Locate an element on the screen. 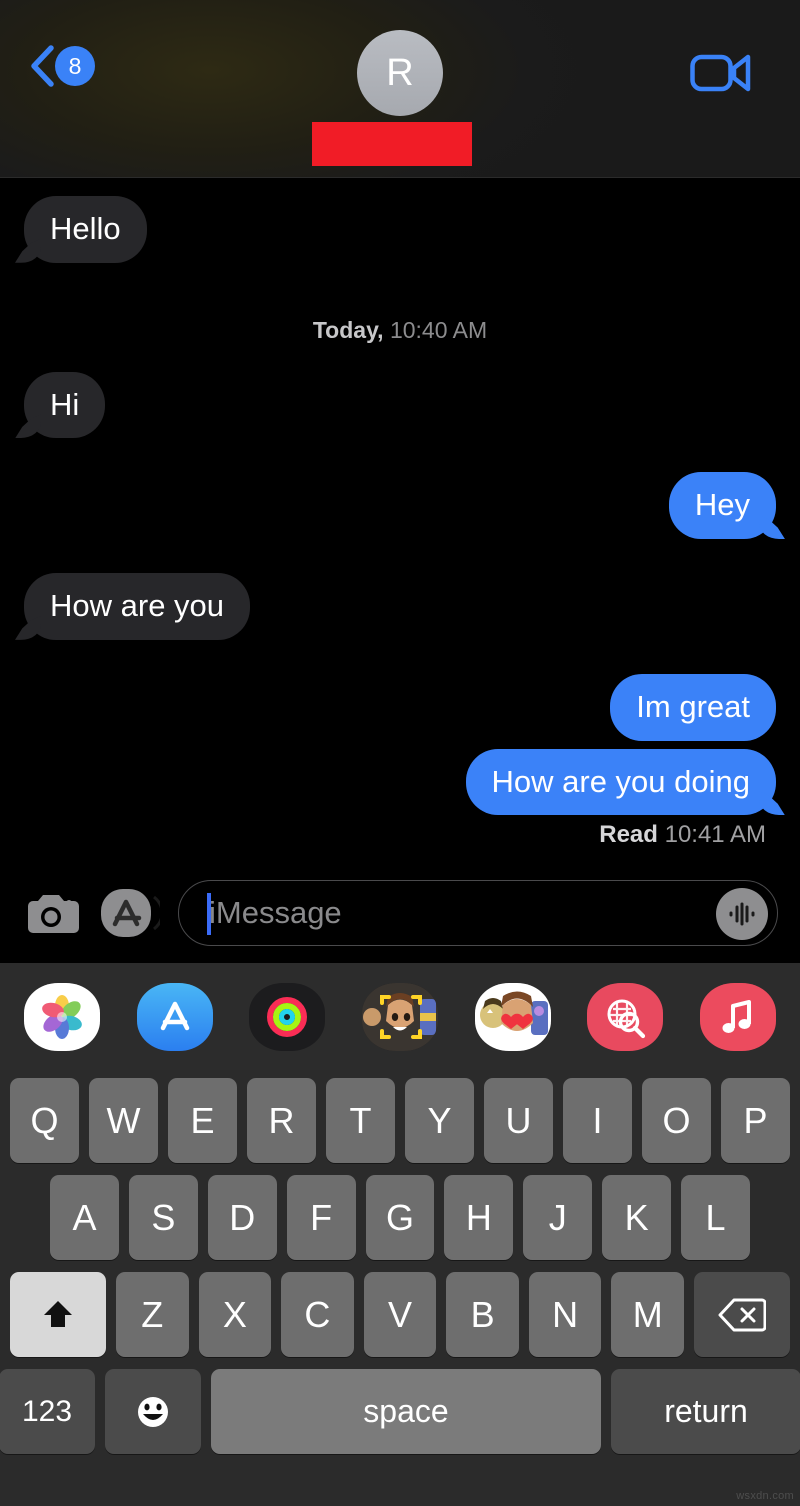  images-search-icon is located at coordinates (626, 1018).